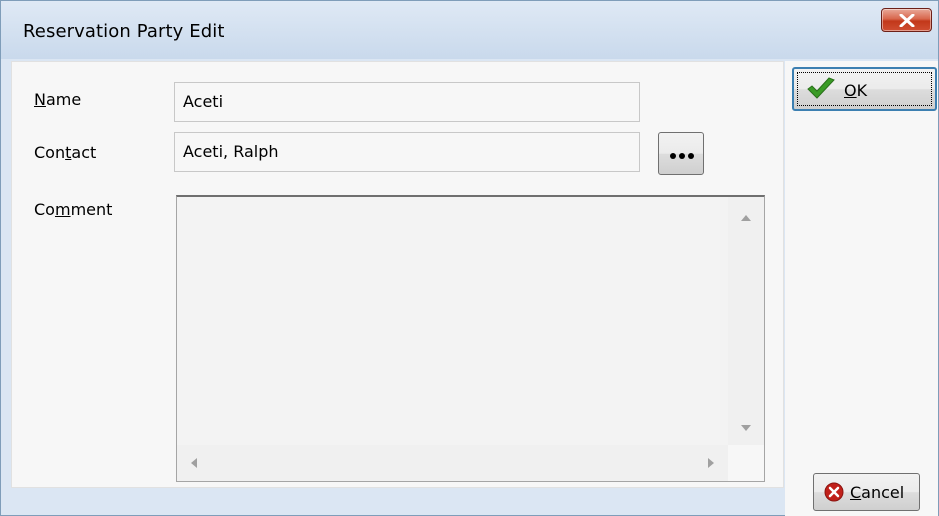 The image size is (939, 516). What do you see at coordinates (746, 463) in the screenshot?
I see `scrollbar-corner` at bounding box center [746, 463].